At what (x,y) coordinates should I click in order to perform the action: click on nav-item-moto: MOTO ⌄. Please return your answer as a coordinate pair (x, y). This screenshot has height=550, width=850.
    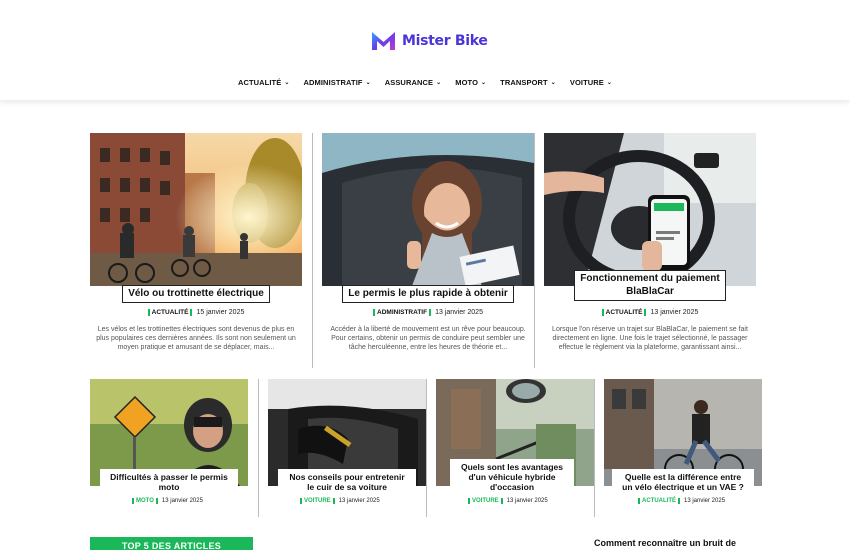
    Looking at the image, I should click on (470, 82).